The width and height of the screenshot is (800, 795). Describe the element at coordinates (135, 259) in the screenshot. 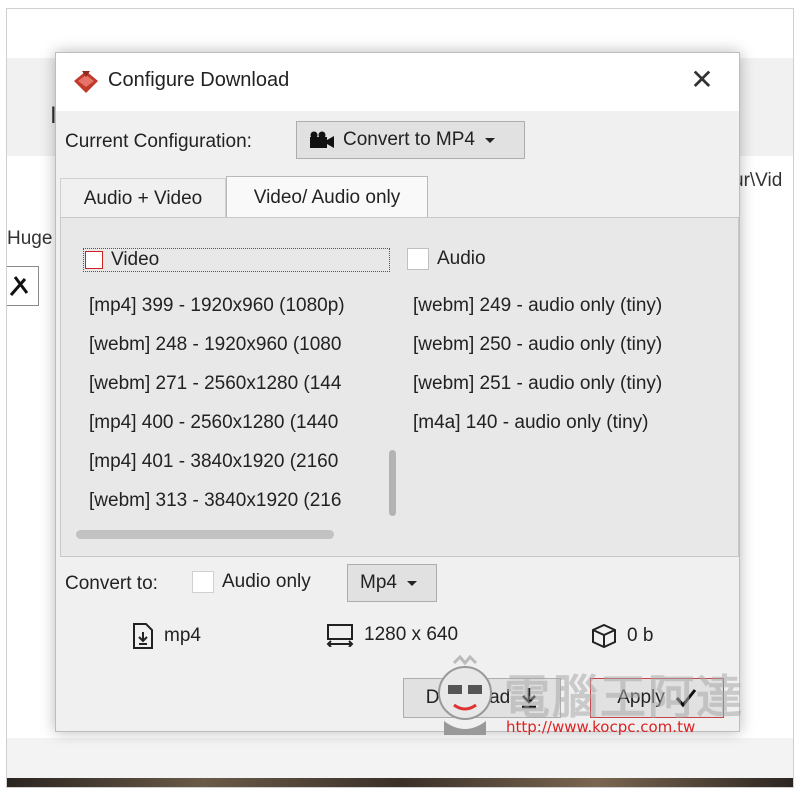

I see `video-label: Video` at that location.